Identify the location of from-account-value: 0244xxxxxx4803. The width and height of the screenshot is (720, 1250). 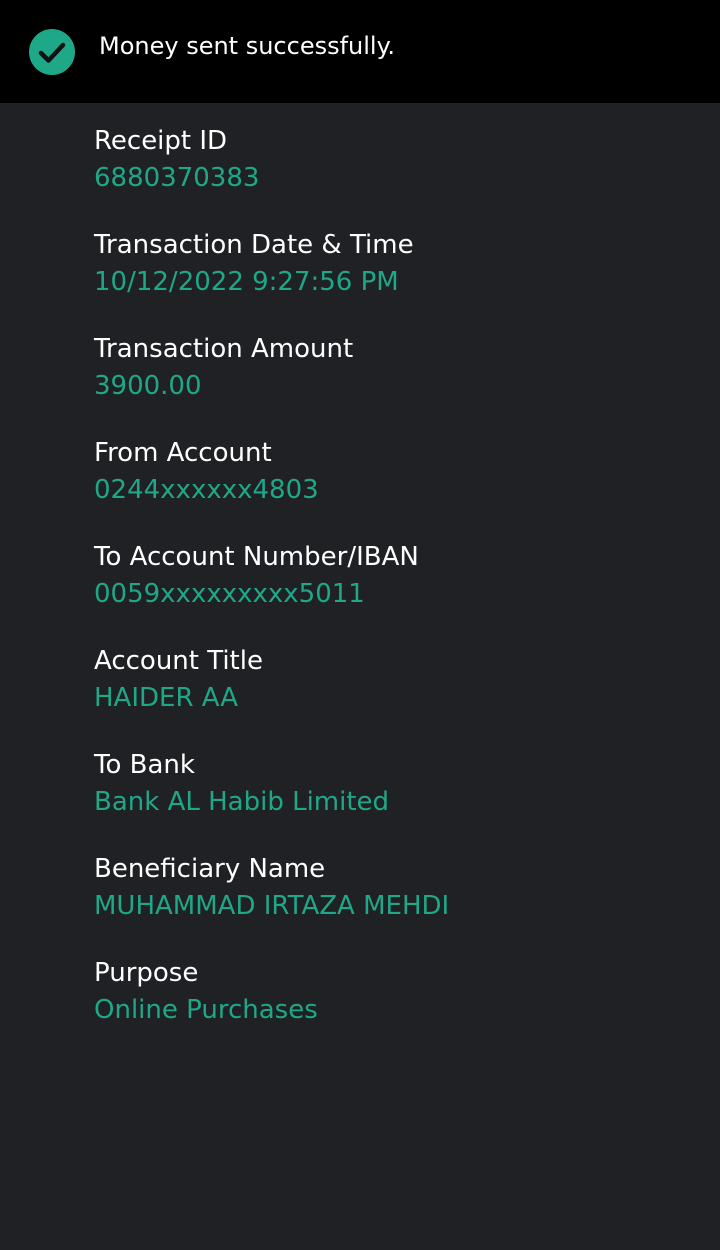
(206, 490).